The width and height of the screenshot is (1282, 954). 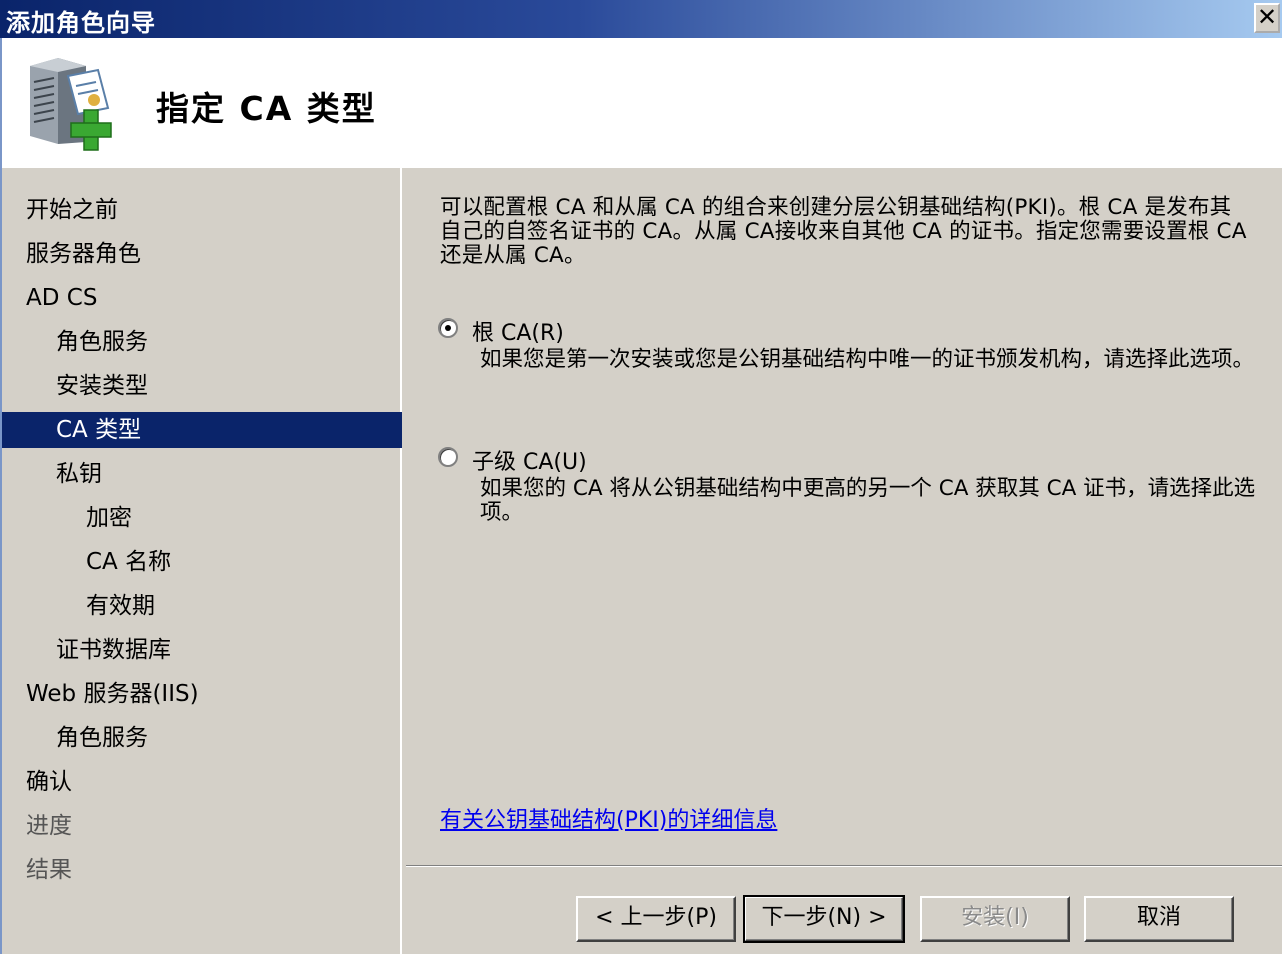 What do you see at coordinates (202, 298) in the screenshot?
I see `nav-item-ad-cs: AD CS` at bounding box center [202, 298].